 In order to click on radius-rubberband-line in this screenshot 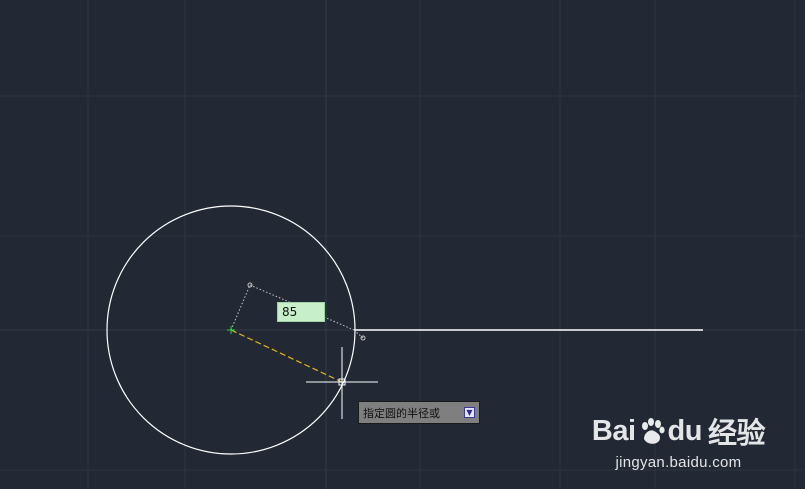, I will do `click(286, 356)`.